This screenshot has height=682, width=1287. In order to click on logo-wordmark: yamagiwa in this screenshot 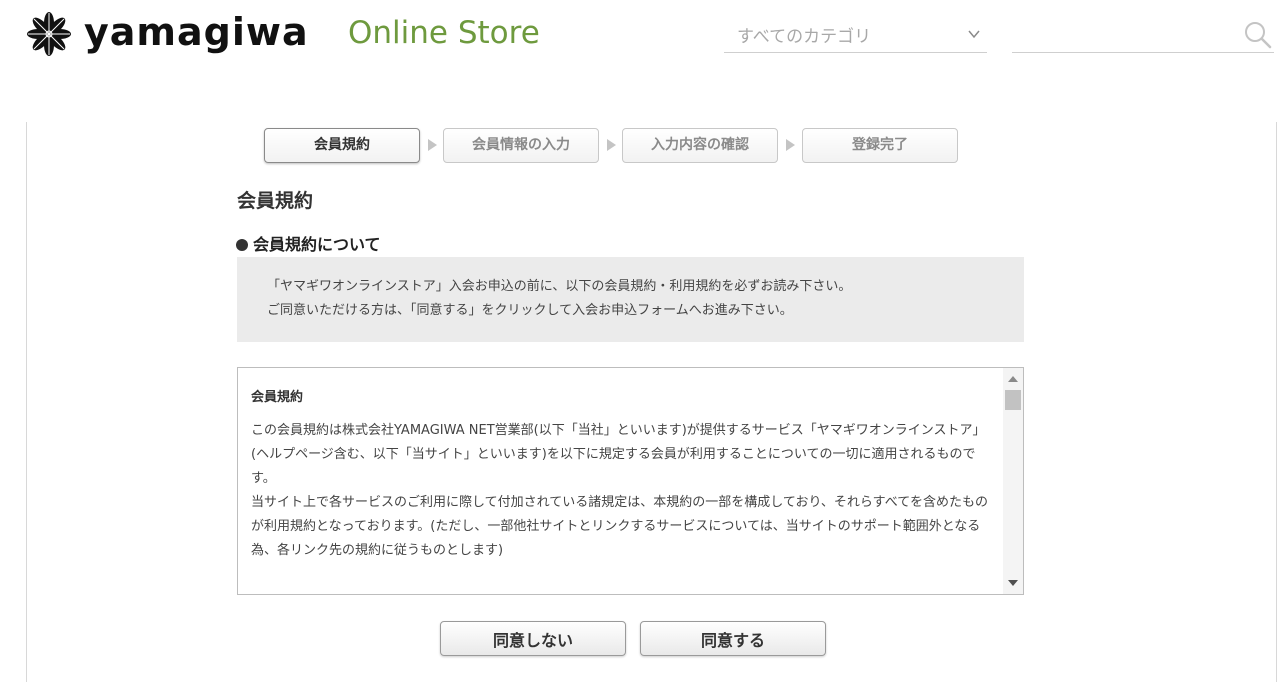, I will do `click(196, 32)`.